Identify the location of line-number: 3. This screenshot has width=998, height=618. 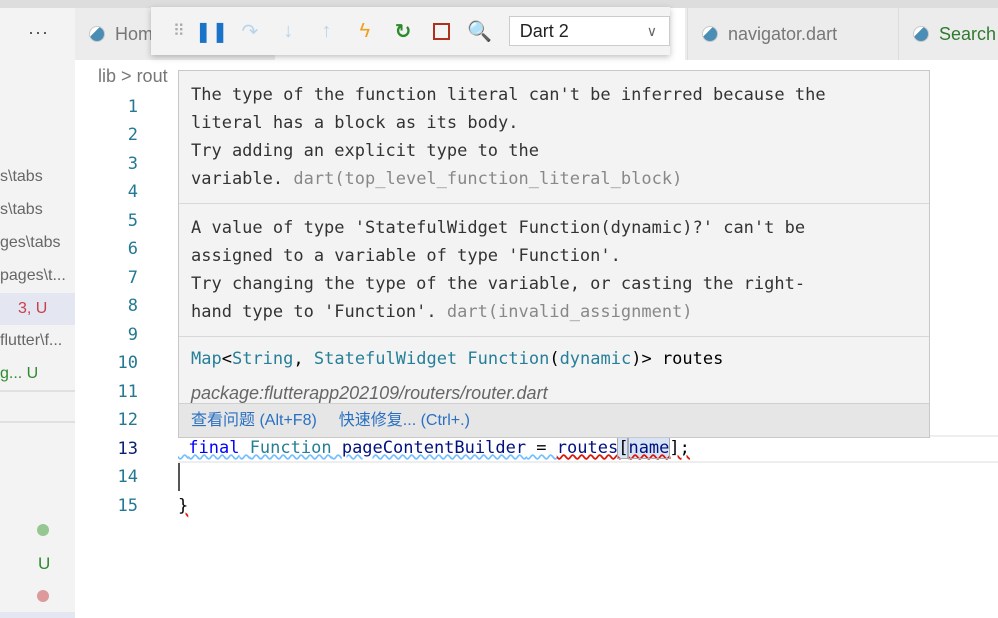
(132, 164).